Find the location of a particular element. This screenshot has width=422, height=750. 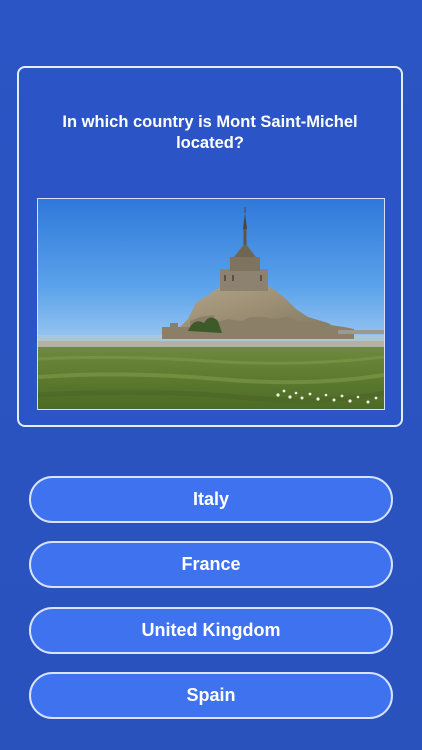

answer-button-united-kingdom: United Kingdom is located at coordinates (211, 630).